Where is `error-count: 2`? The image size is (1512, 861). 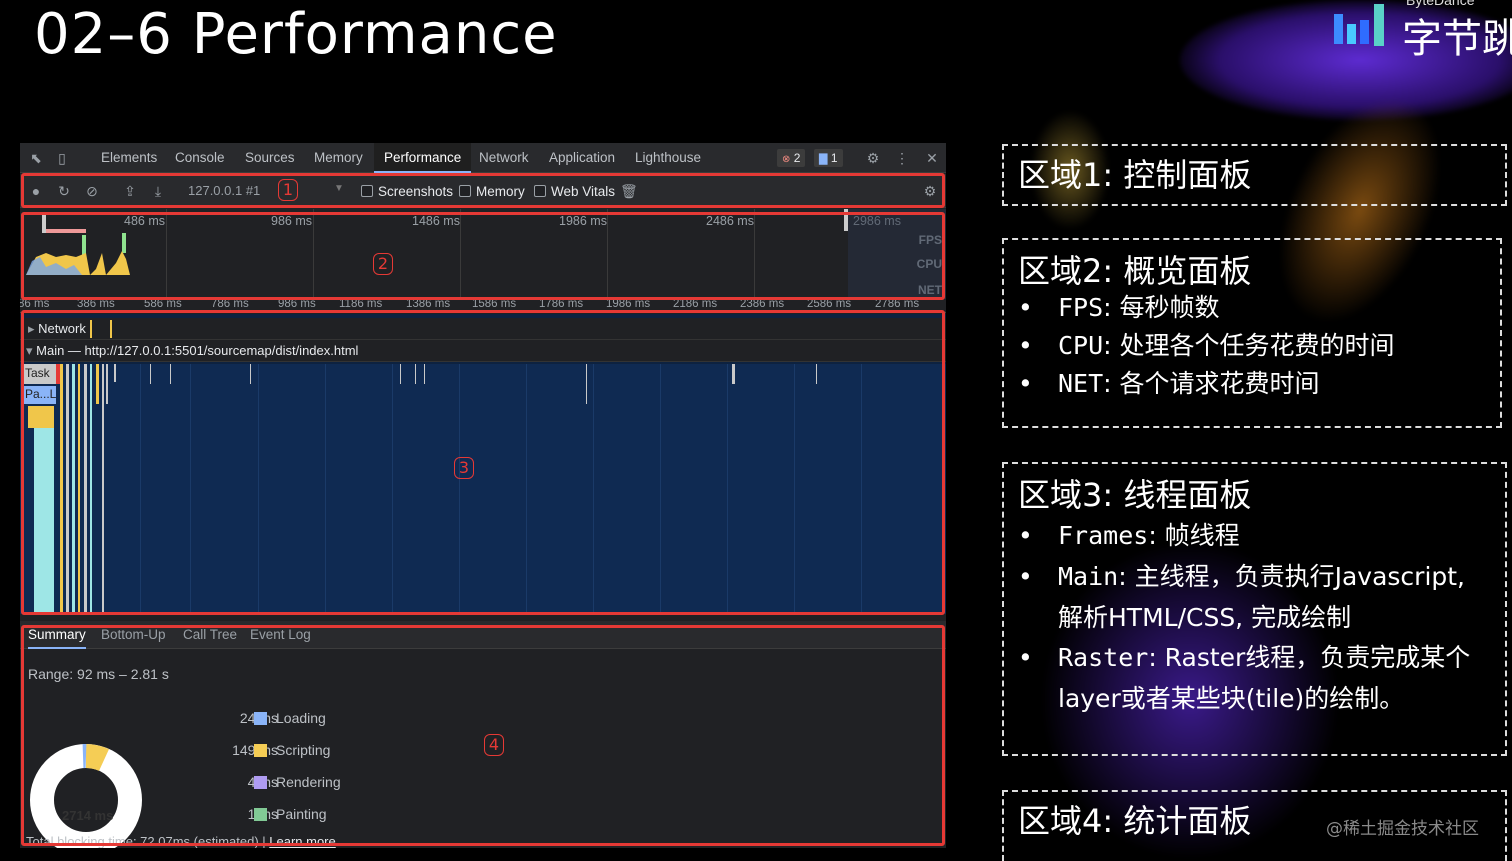 error-count: 2 is located at coordinates (797, 158).